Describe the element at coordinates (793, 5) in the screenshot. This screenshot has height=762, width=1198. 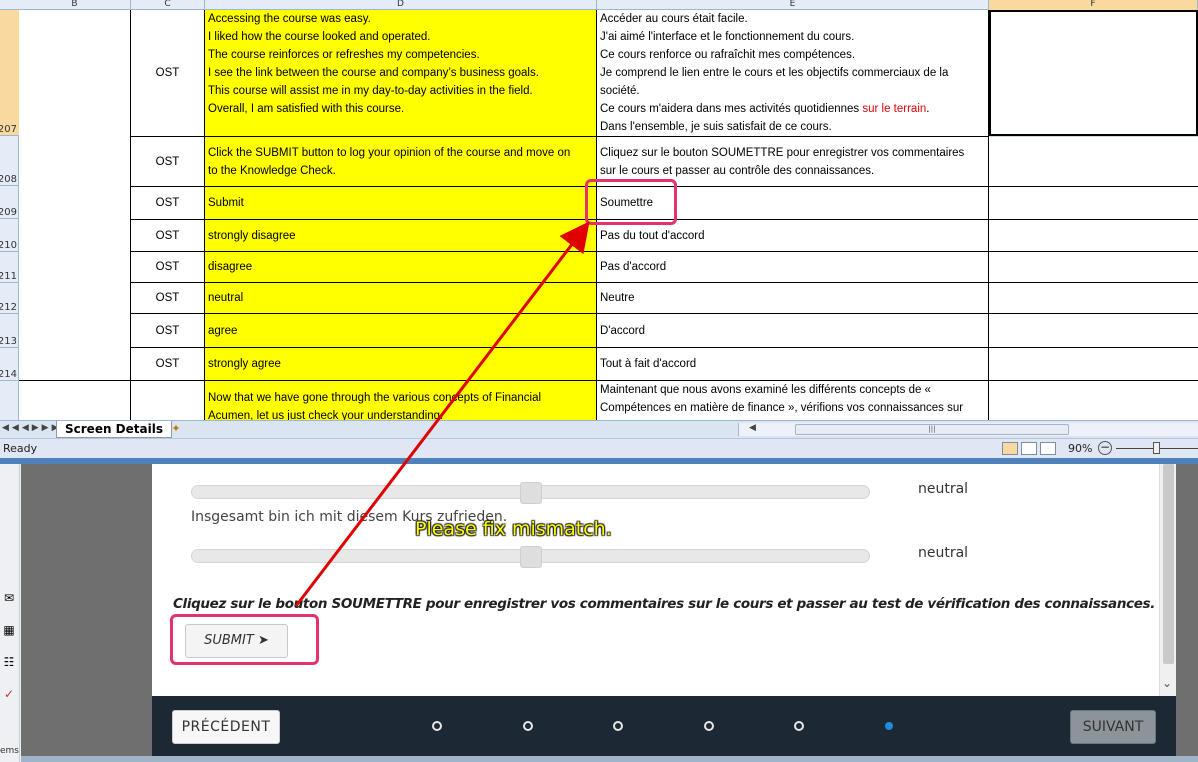
I see `column-header-e: E` at that location.